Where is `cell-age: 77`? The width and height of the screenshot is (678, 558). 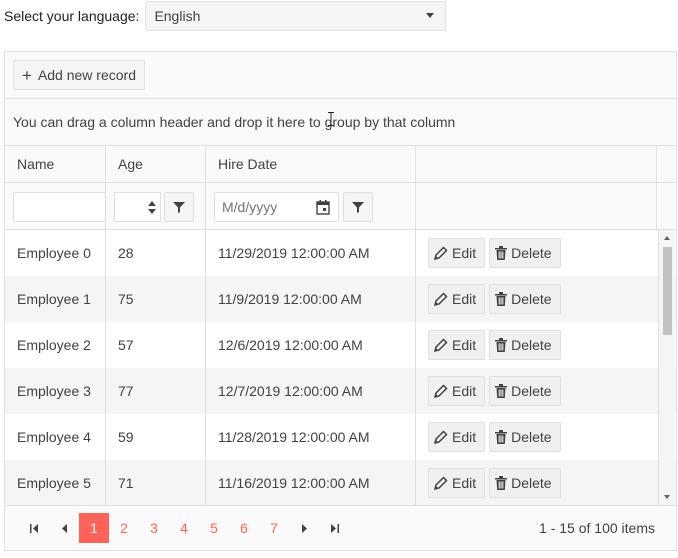 cell-age: 77 is located at coordinates (156, 391).